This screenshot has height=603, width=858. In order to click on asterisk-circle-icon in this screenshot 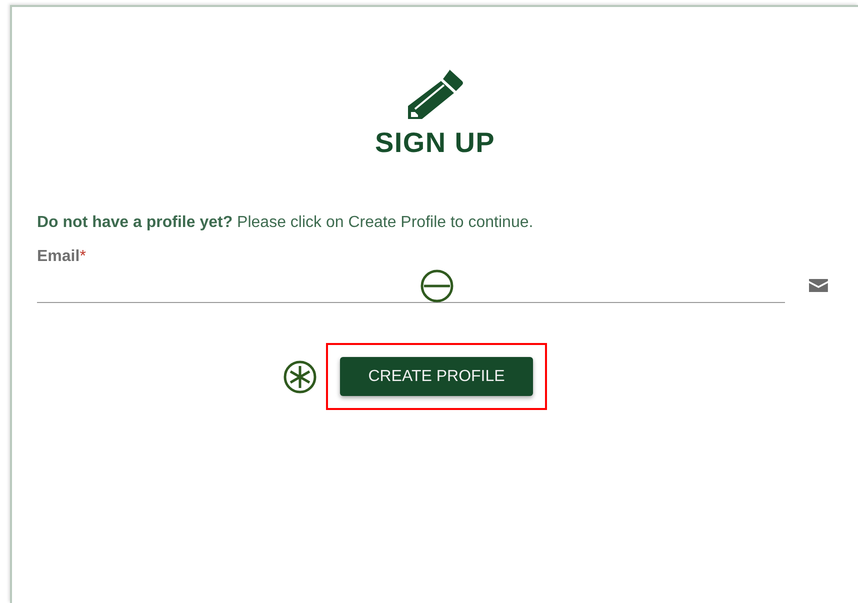, I will do `click(300, 377)`.